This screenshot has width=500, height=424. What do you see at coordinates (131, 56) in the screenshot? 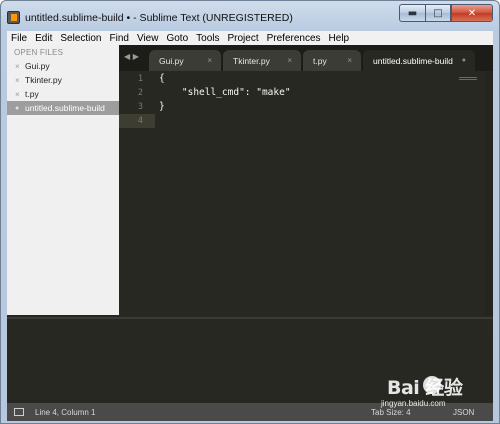
I see `tab-nav-arrows-icon: ◀ ▶` at bounding box center [131, 56].